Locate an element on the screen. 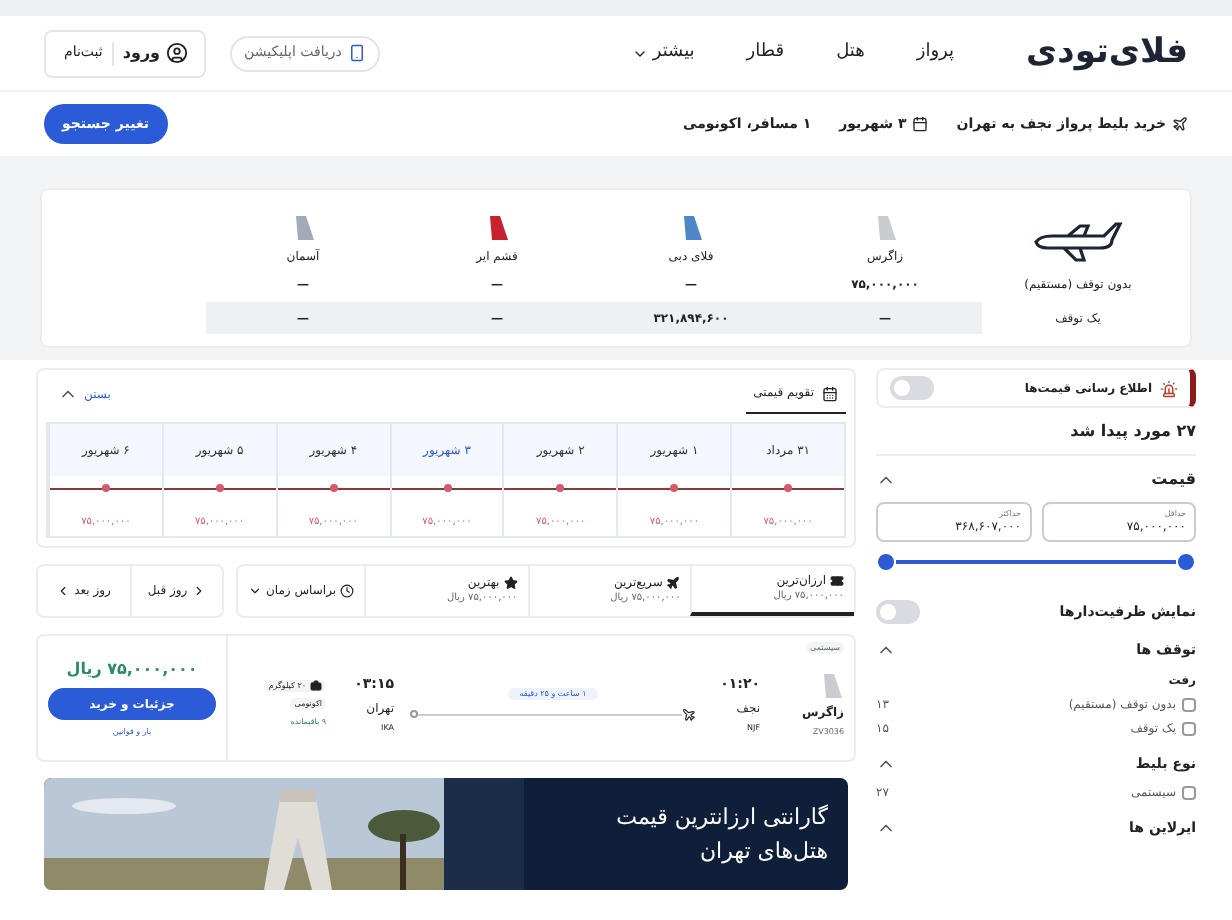 This screenshot has height=920, width=1232. nav-link: هتل is located at coordinates (850, 53).